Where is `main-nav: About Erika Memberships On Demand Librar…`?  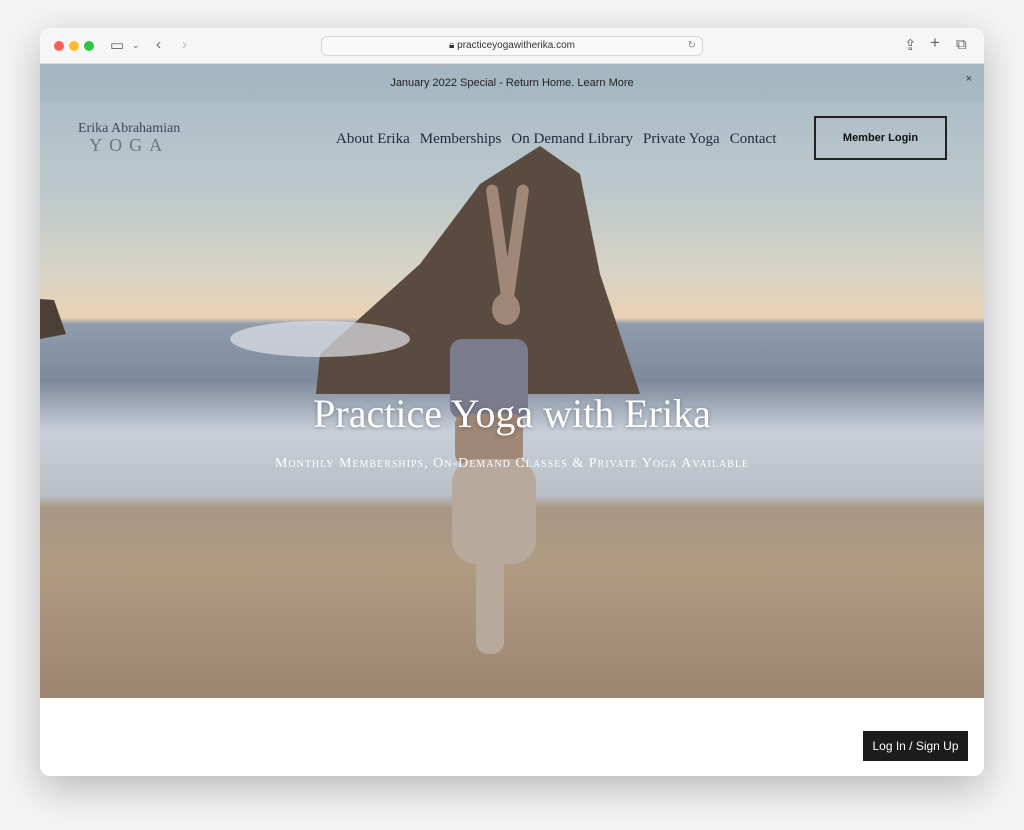 main-nav: About Erika Memberships On Demand Librar… is located at coordinates (556, 139).